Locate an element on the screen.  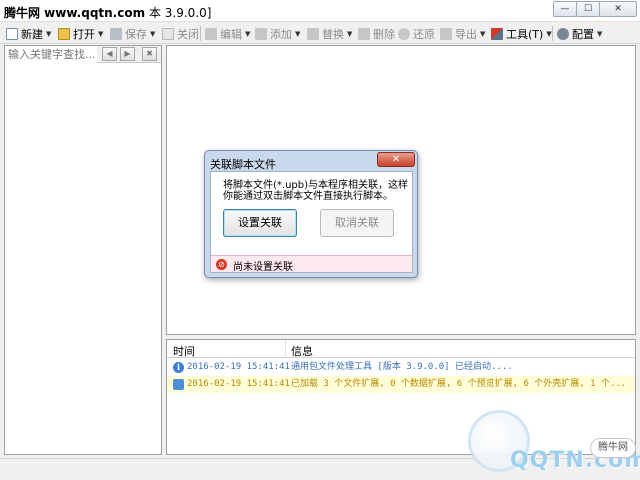
replace-label: 替换 is located at coordinates (333, 34).